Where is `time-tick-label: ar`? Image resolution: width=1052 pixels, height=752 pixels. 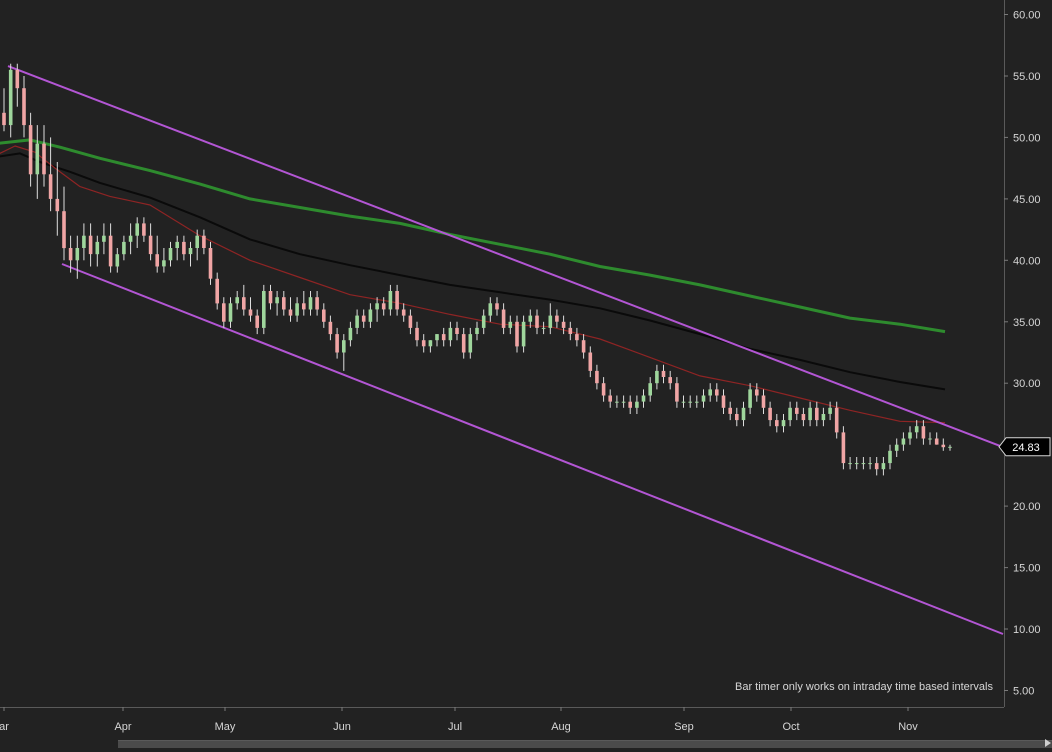 time-tick-label: ar is located at coordinates (4, 727).